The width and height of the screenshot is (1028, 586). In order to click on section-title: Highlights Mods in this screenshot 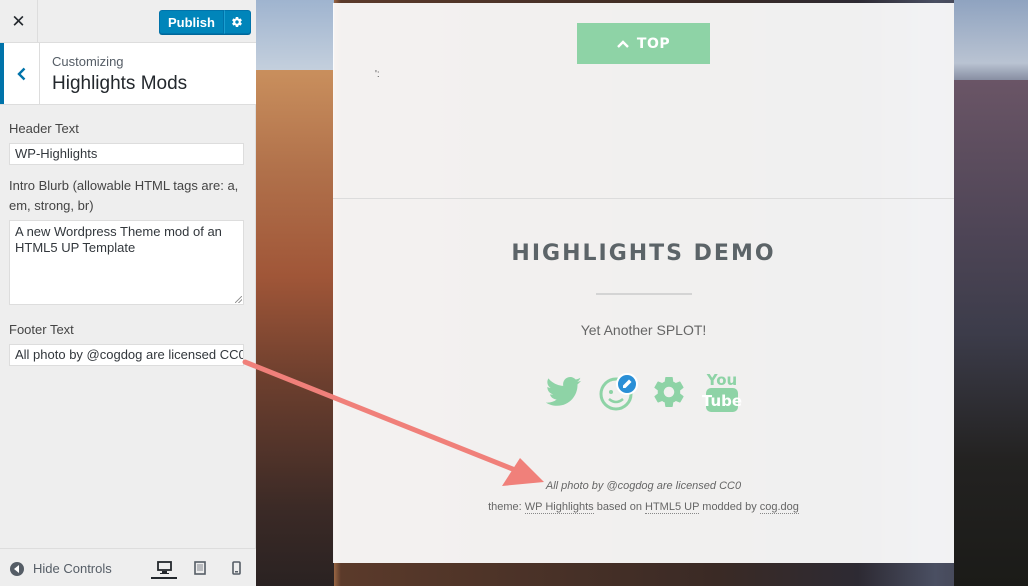, I will do `click(120, 83)`.